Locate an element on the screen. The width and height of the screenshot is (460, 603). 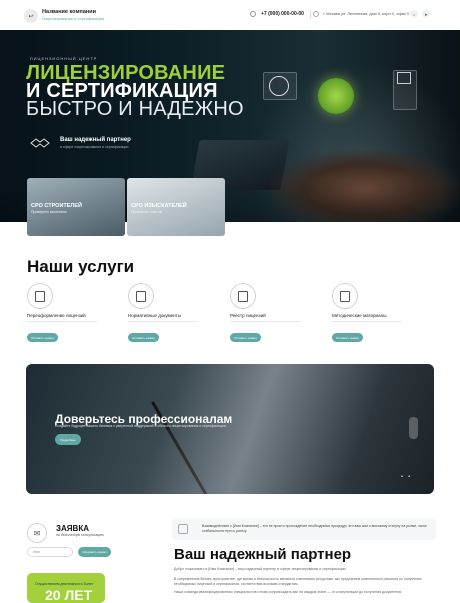
hero-partner-sub: в сфере лицензирования и сертификации is located at coordinates (94, 147).